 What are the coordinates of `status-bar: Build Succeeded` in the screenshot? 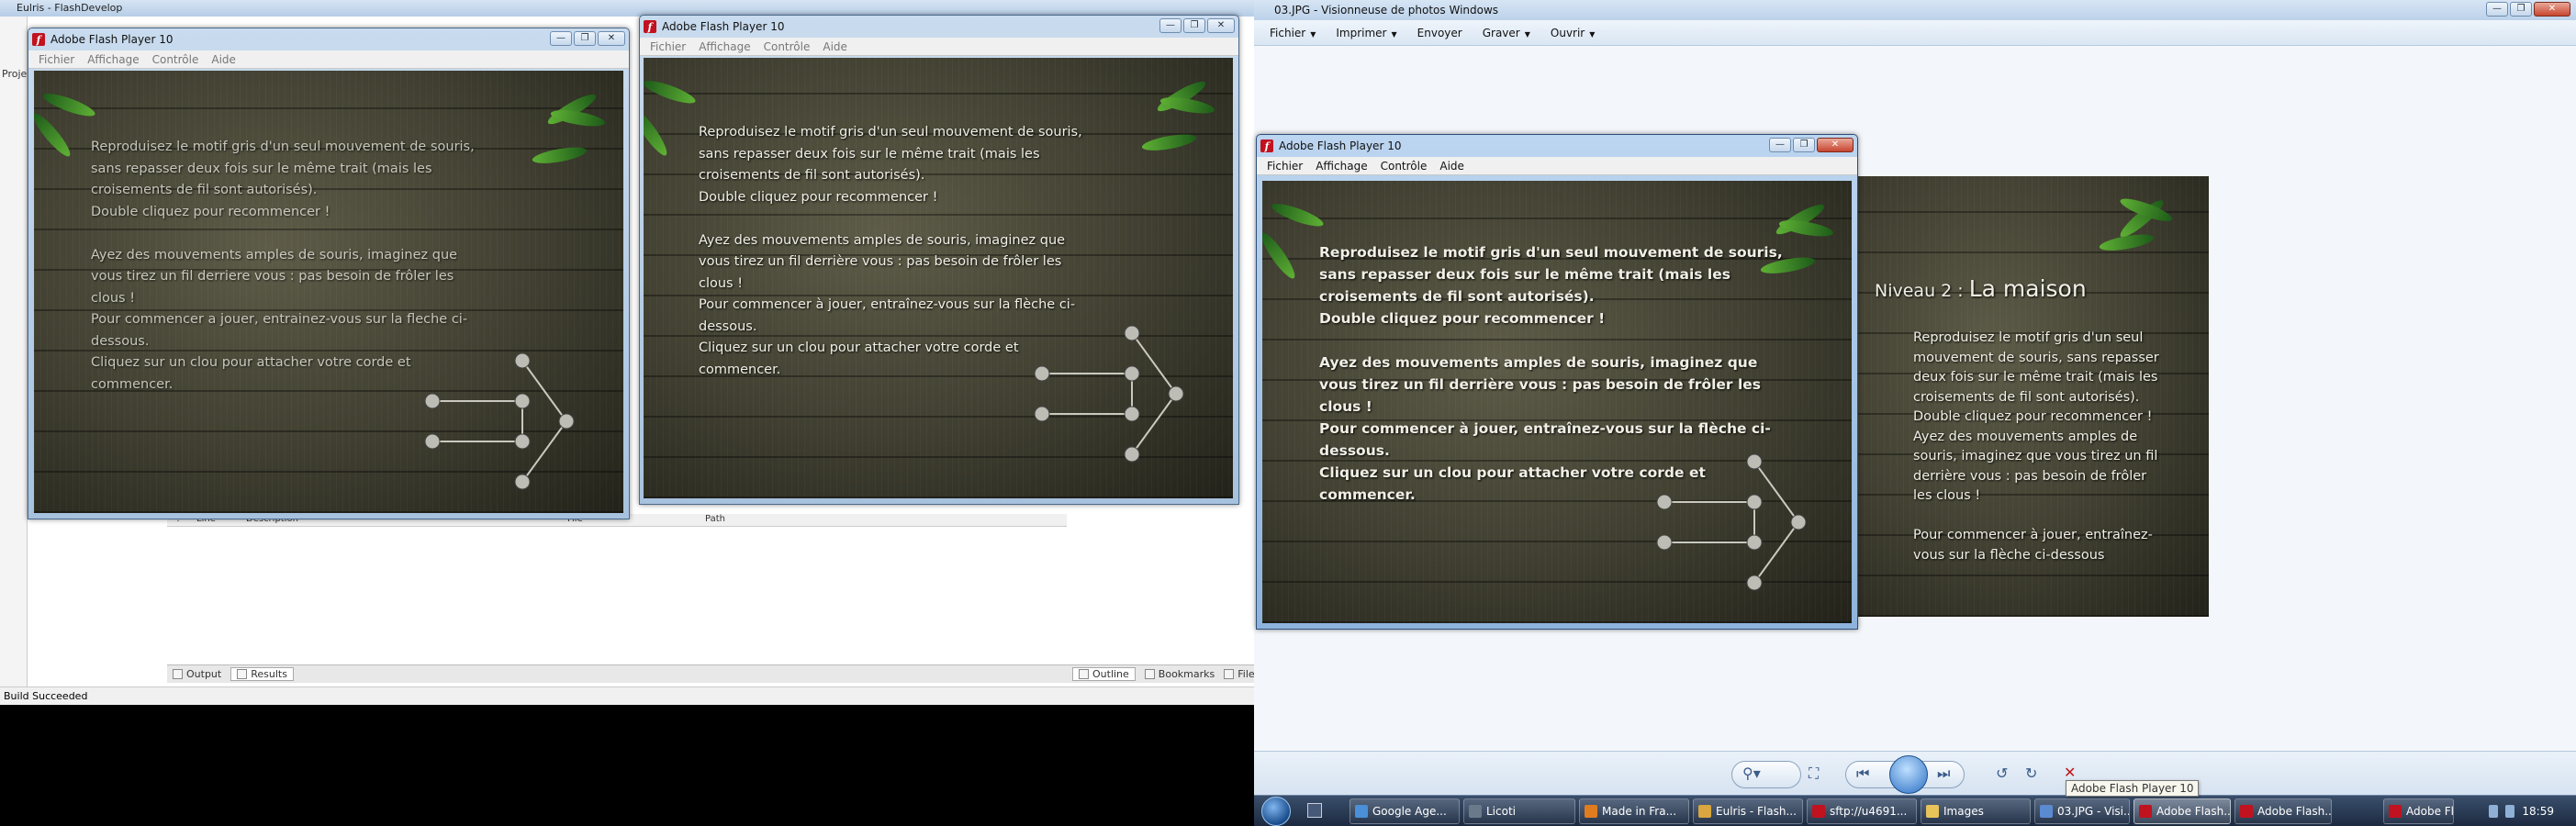 It's located at (627, 696).